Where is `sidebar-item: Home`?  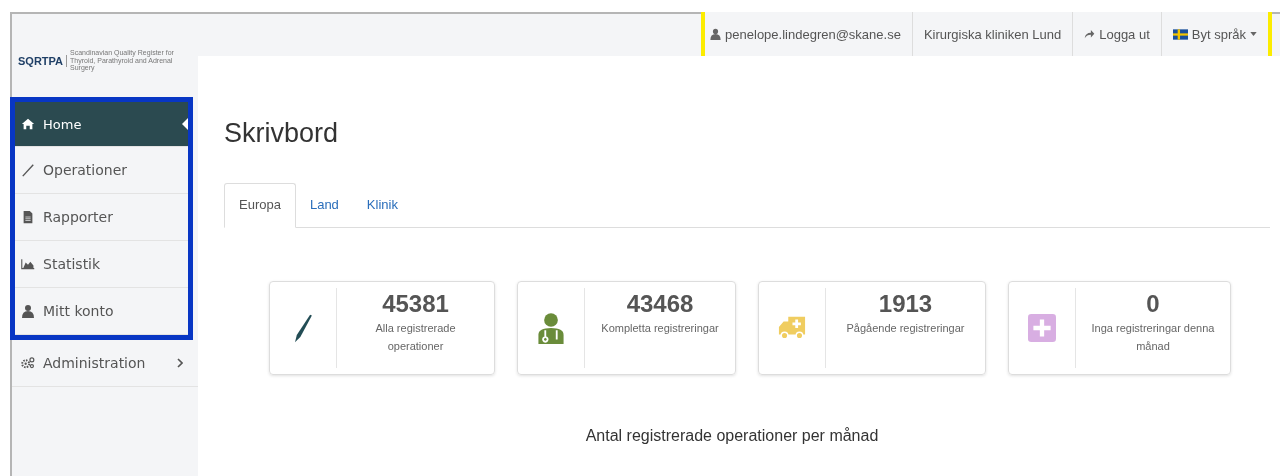 sidebar-item: Home is located at coordinates (101, 124).